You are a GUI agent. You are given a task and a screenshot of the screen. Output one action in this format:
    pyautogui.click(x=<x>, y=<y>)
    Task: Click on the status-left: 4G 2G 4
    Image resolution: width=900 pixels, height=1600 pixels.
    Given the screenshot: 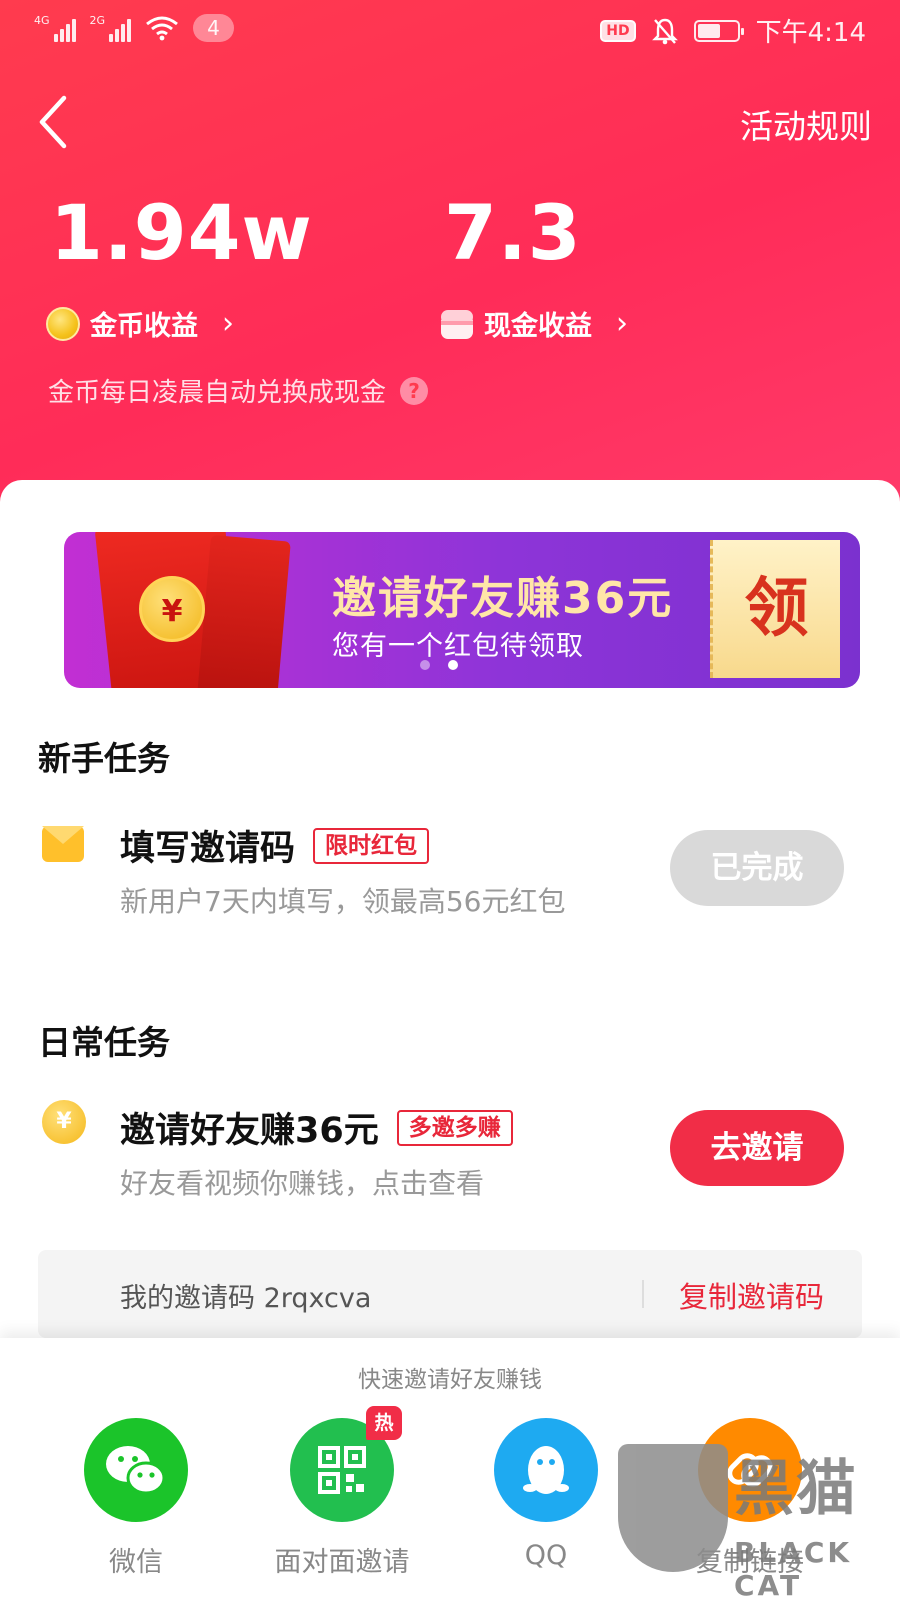 What is the action you would take?
    pyautogui.click(x=134, y=28)
    